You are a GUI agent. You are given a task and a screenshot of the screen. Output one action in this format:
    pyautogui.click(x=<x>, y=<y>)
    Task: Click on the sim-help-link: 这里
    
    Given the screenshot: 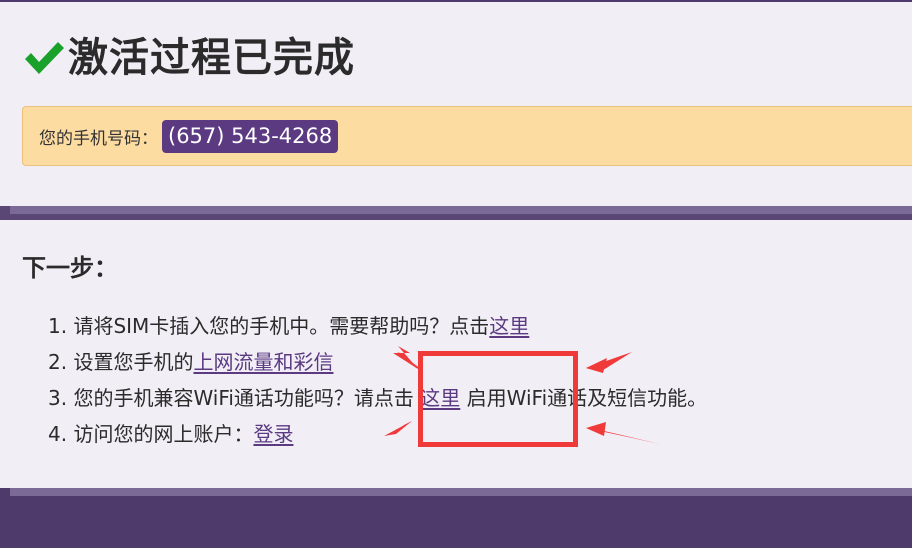 What is the action you would take?
    pyautogui.click(x=509, y=326)
    